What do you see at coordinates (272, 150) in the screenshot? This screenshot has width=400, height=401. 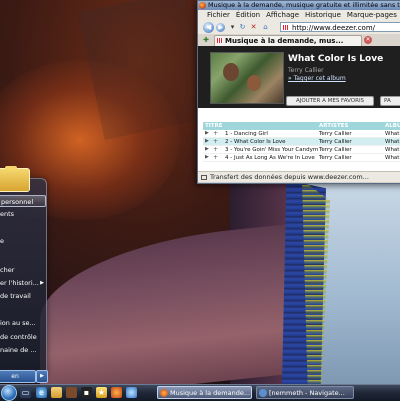 I see `track-name: 3 - You're Goin' Miss Your Candym` at bounding box center [272, 150].